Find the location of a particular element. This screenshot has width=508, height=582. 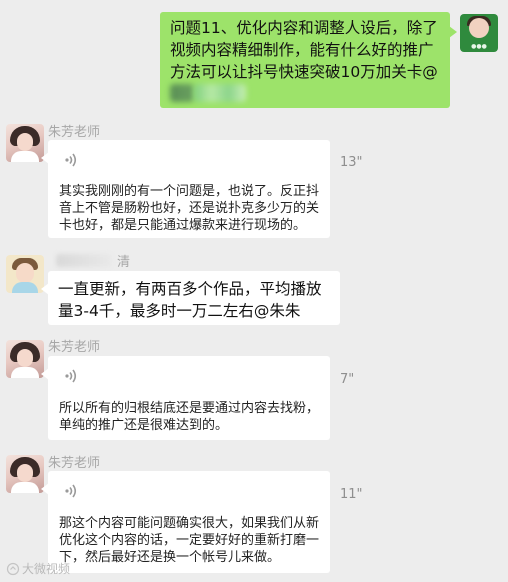

text-message-content: 一直更新，有两百多个作品，平均播放量3-4千，最多时一万二左右@朱朱 is located at coordinates (190, 300).